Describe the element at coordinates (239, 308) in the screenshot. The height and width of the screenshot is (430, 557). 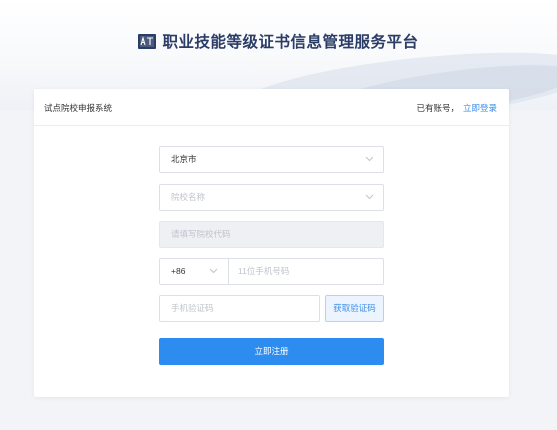
I see `sms-code-input: 手机验证码` at that location.